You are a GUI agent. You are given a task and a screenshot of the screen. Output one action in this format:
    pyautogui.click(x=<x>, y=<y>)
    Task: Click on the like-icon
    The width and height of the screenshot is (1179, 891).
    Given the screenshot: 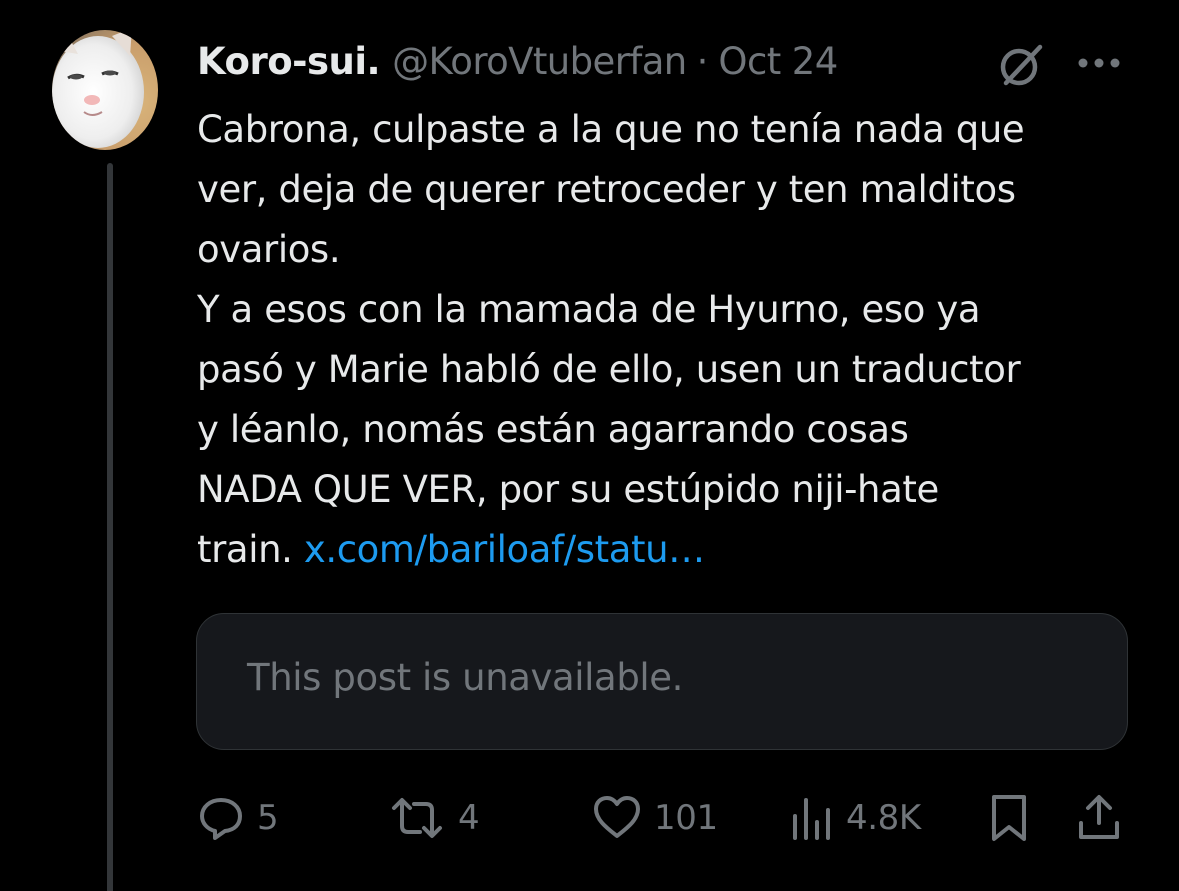 What is the action you would take?
    pyautogui.click(x=617, y=817)
    